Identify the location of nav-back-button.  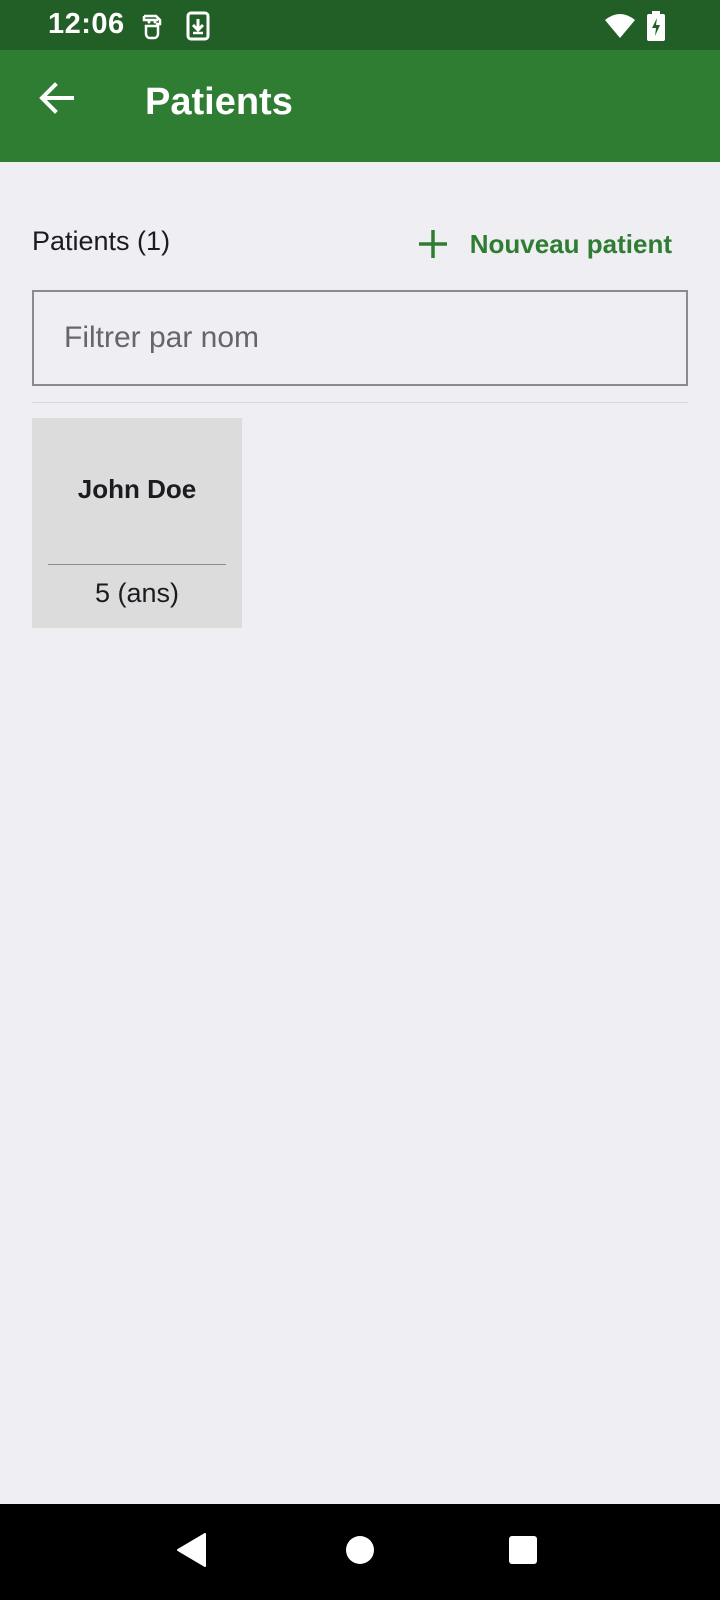
(192, 1552).